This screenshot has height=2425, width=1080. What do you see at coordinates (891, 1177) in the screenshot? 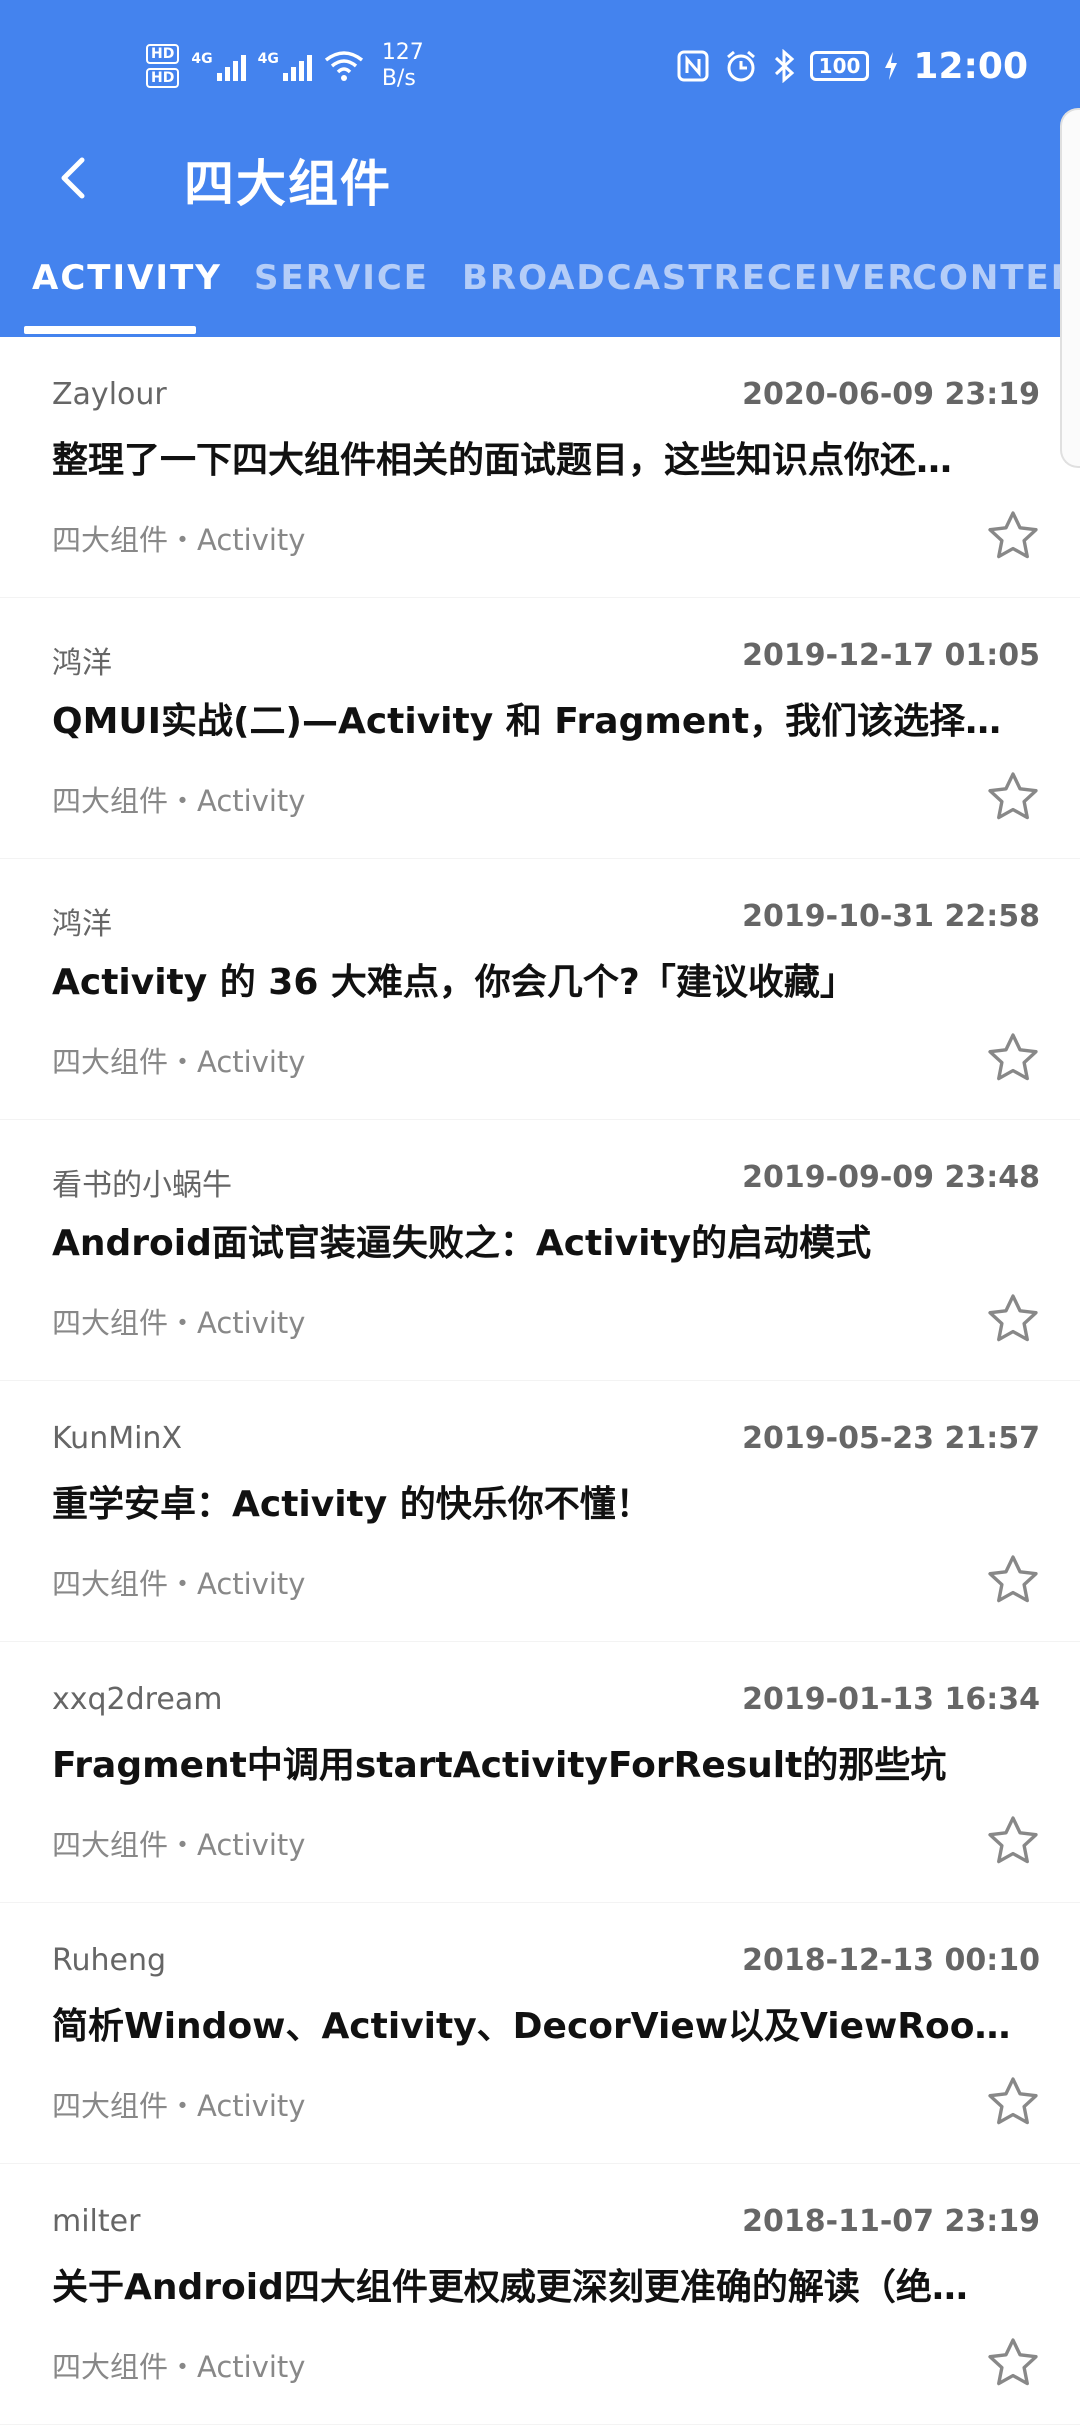
I see `article-date: 2019-09-09 23:48` at bounding box center [891, 1177].